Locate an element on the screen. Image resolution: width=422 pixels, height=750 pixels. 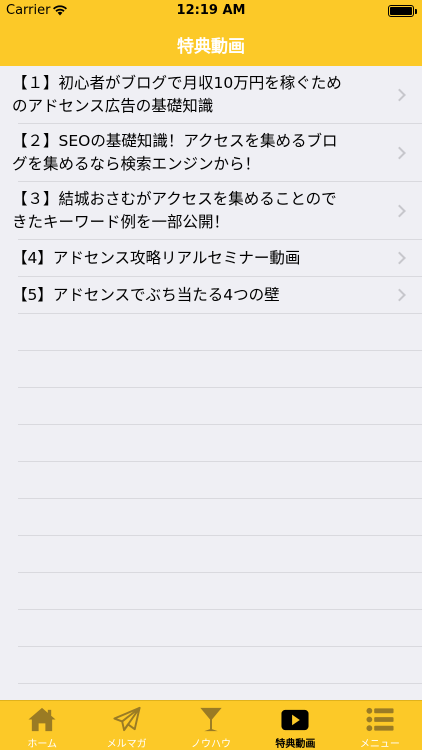
tab-bonus-video: 特典動画 is located at coordinates (295, 725).